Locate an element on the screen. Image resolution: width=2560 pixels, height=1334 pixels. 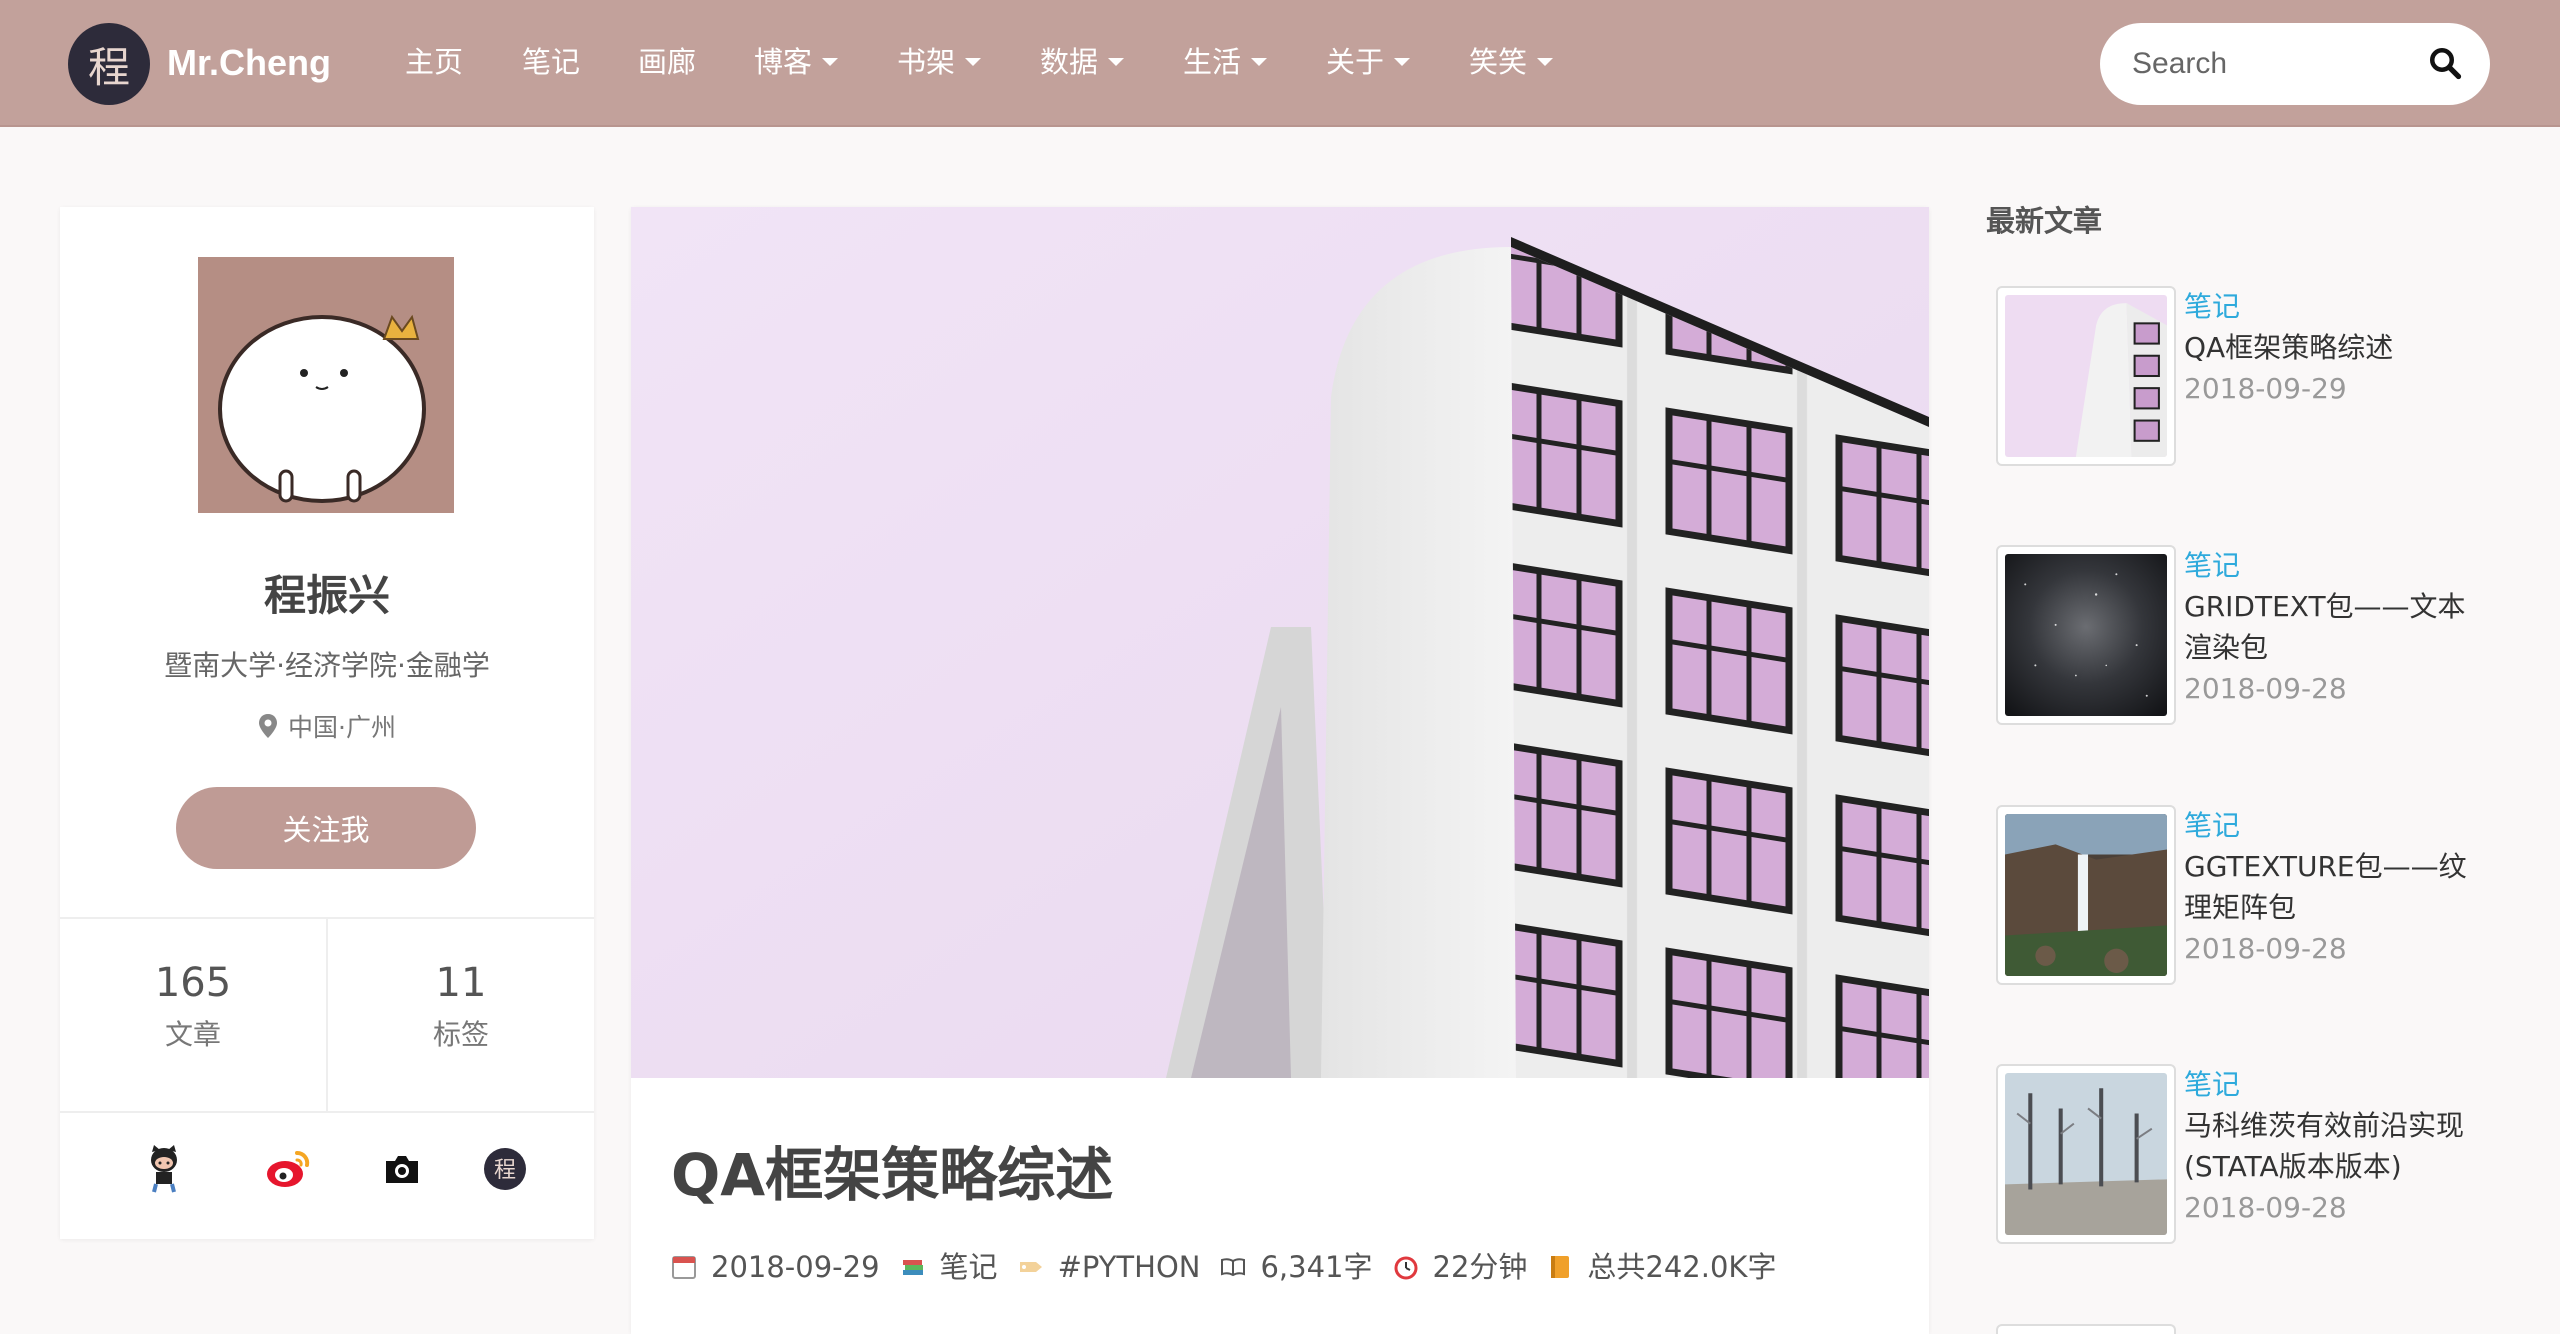
recent-title: QA框架策略综述 is located at coordinates (2334, 347).